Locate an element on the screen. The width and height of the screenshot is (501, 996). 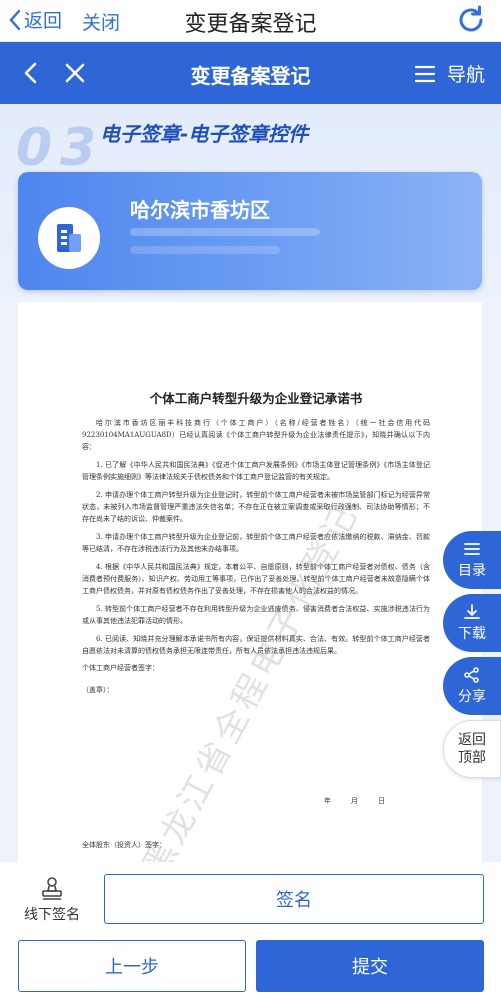
shareholder-signature-line: 全体股东（投资人）签字： is located at coordinates (124, 845).